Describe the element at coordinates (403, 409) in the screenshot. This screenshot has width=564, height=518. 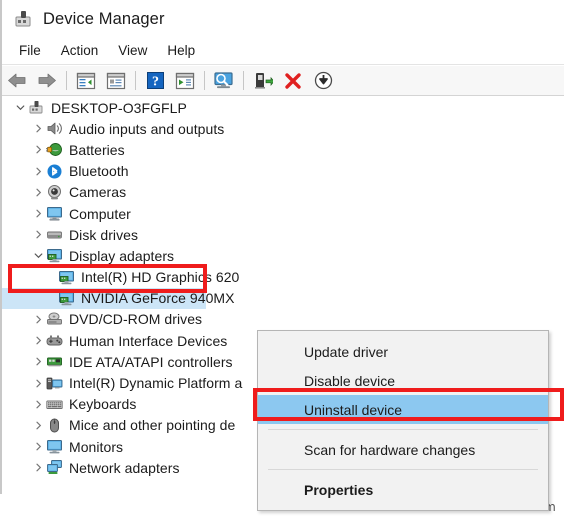
I see `context-menu-item-uninstall-device: Uninstall device` at that location.